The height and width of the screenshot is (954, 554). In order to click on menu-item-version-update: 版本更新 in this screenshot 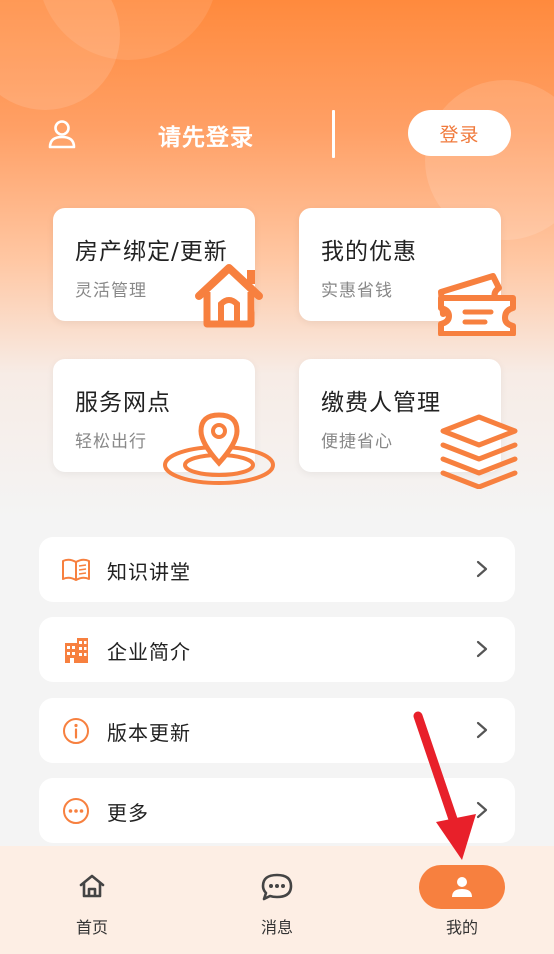, I will do `click(277, 730)`.